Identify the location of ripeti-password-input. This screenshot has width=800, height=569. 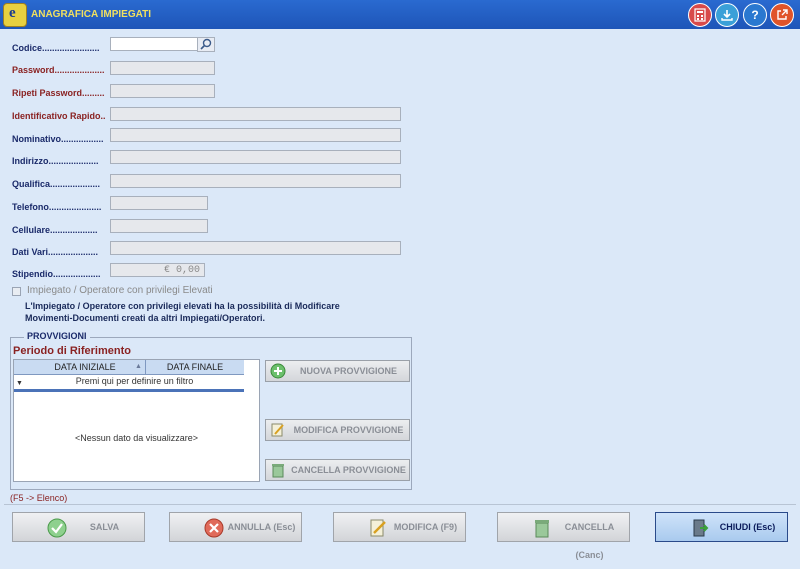
(162, 91).